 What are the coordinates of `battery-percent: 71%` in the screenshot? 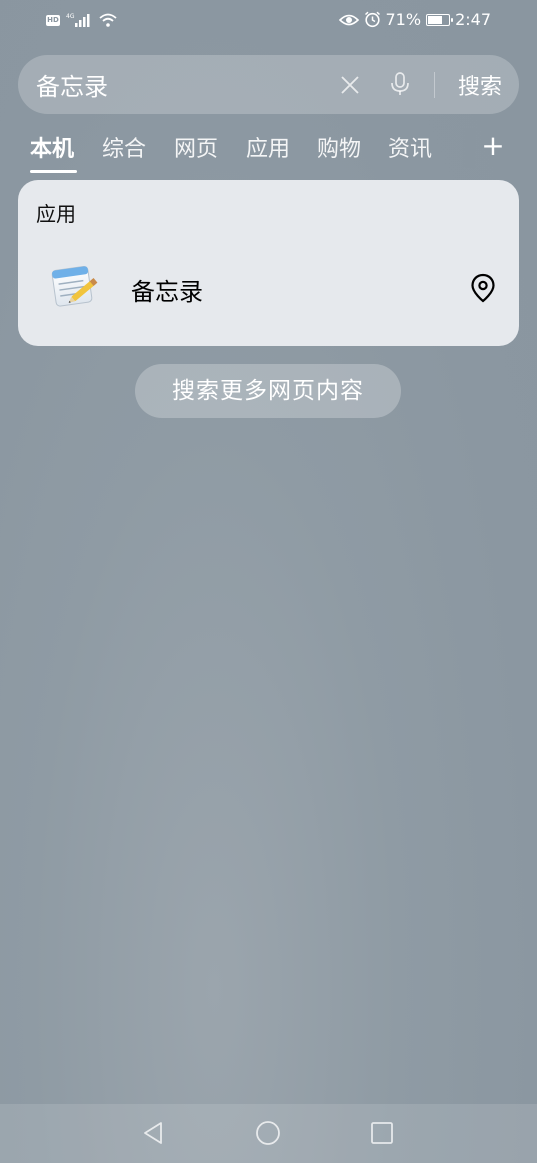 It's located at (403, 19).